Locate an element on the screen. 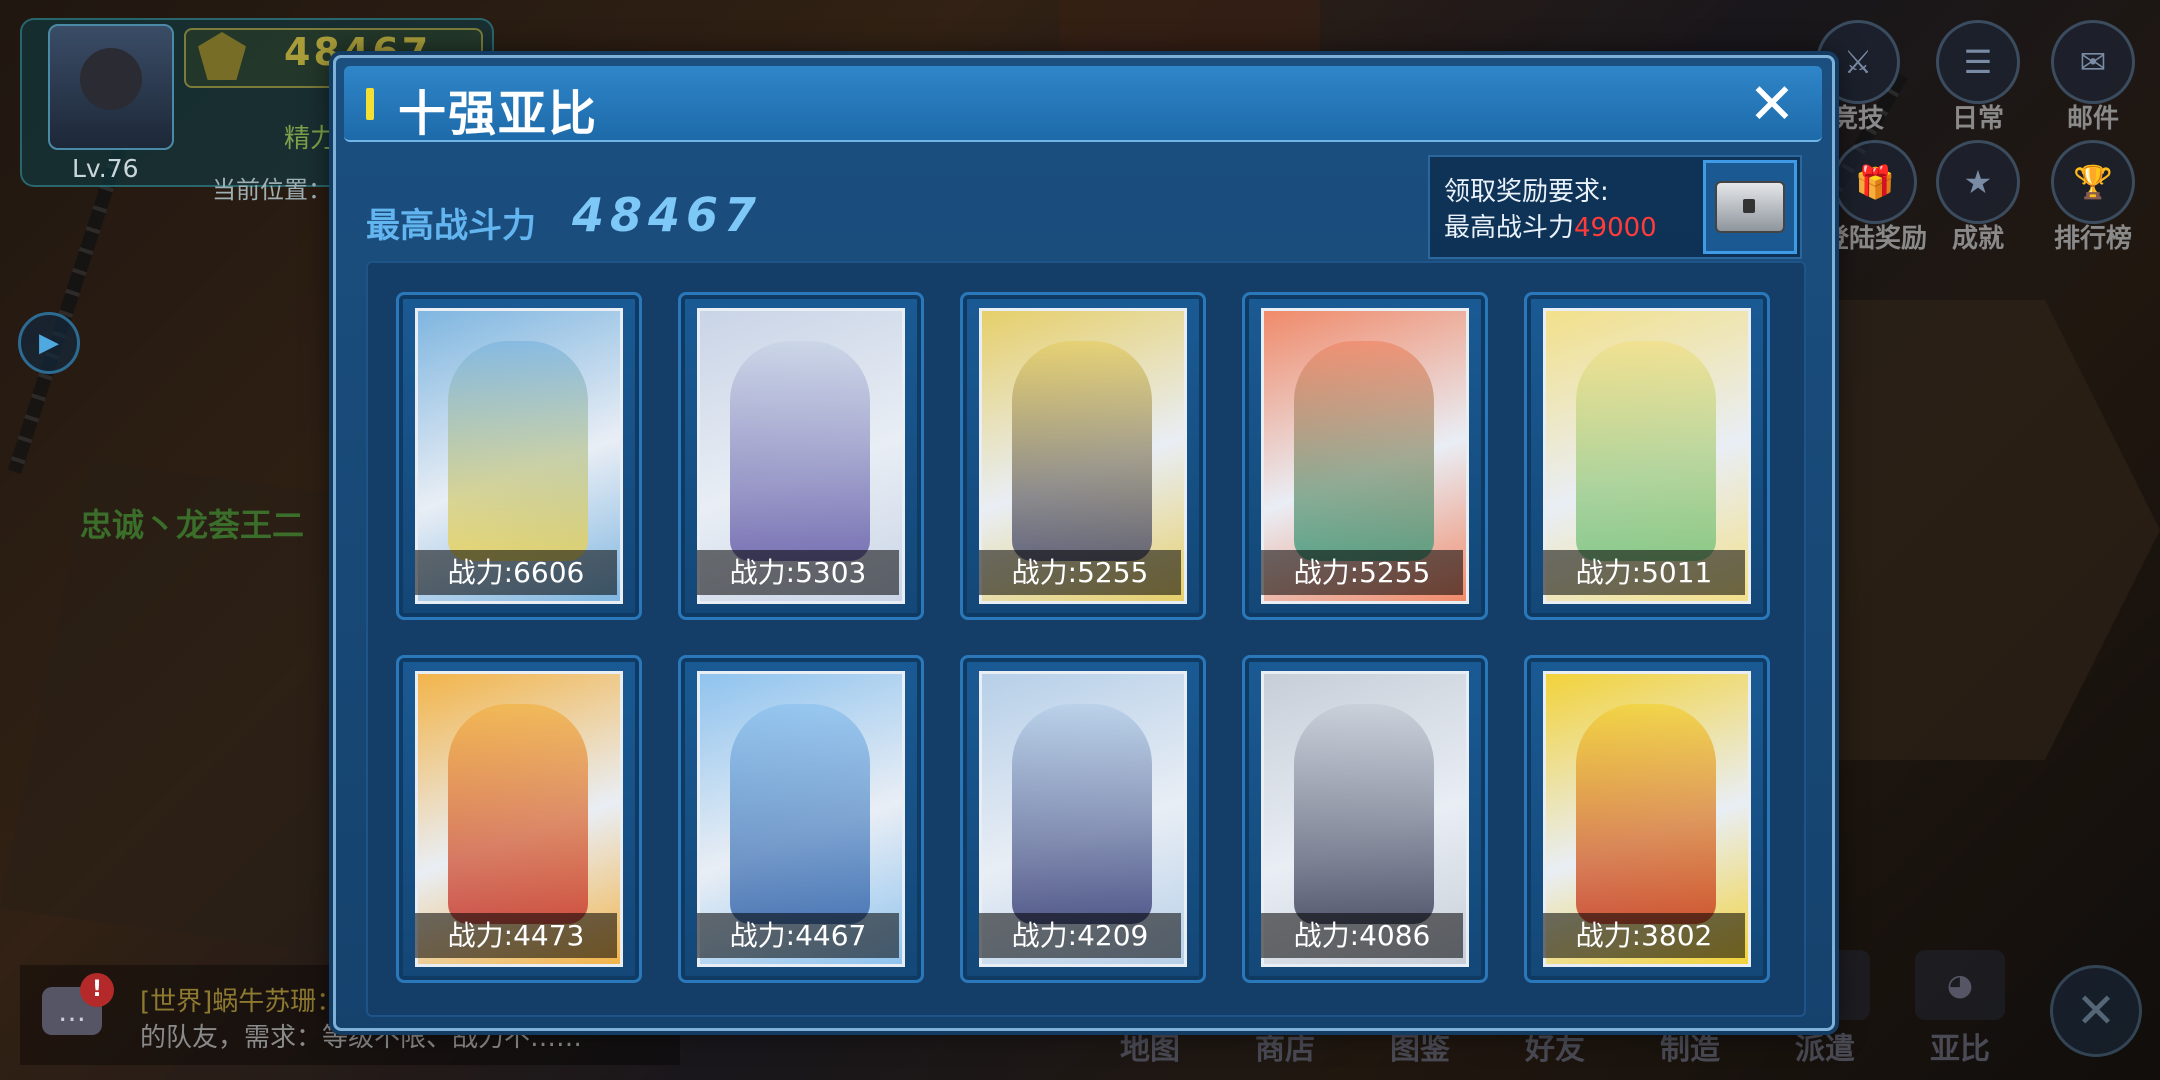 The width and height of the screenshot is (2160, 1080). yabi-card: 战力:4209 is located at coordinates (1083, 819).